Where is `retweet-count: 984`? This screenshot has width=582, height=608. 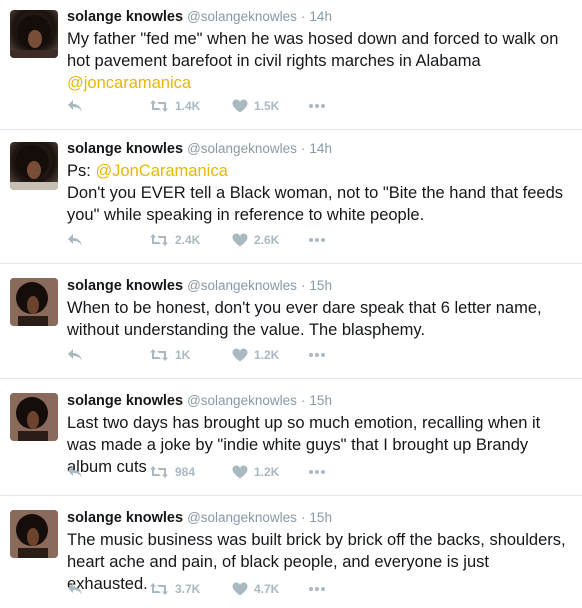
retweet-count: 984 is located at coordinates (185, 472).